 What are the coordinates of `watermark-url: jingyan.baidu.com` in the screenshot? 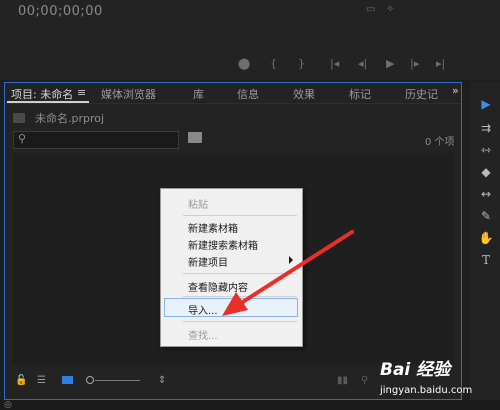 It's located at (426, 390).